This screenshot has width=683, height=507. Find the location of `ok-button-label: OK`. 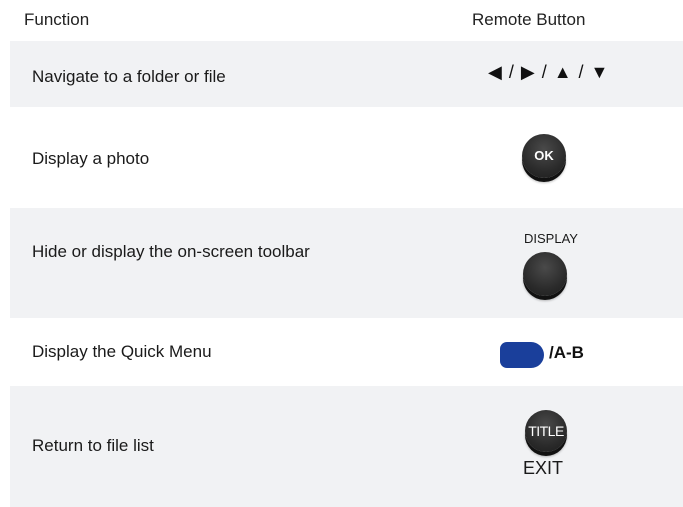

ok-button-label: OK is located at coordinates (544, 155).